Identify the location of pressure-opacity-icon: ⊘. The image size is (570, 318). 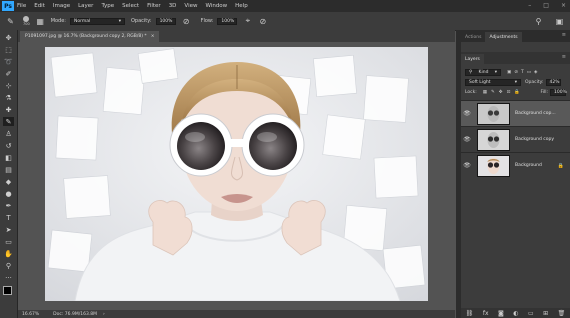
(186, 21).